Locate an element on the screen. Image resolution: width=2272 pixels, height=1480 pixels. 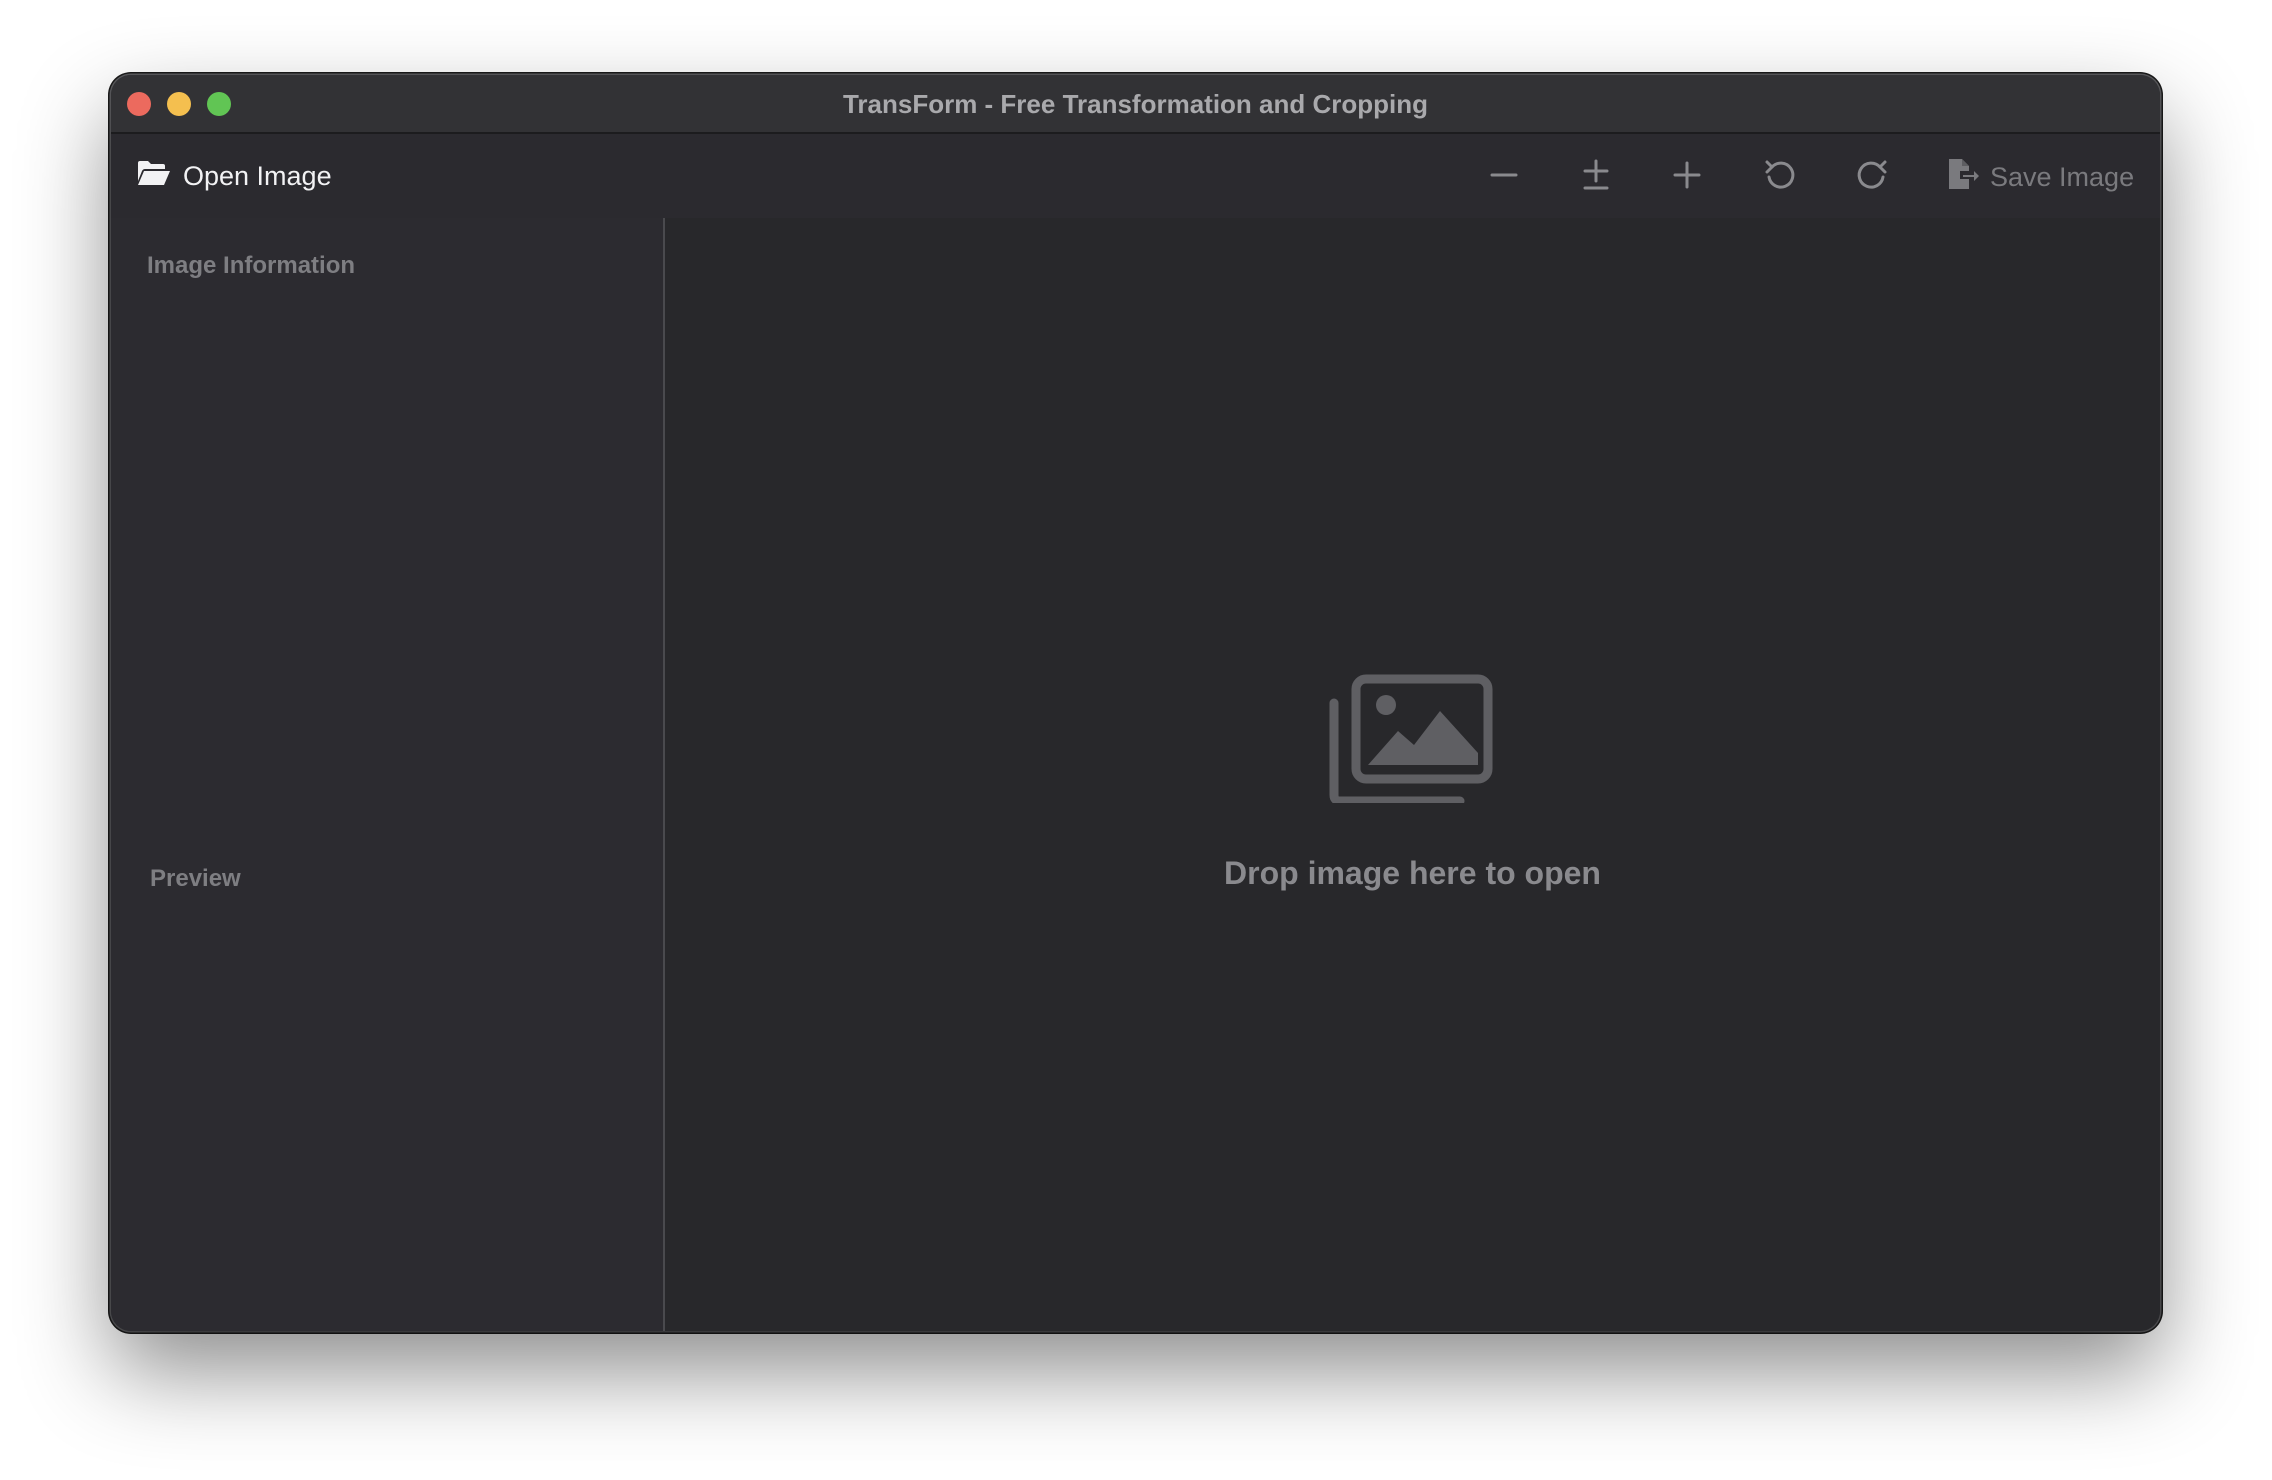
rotate-right-button is located at coordinates (1872, 177).